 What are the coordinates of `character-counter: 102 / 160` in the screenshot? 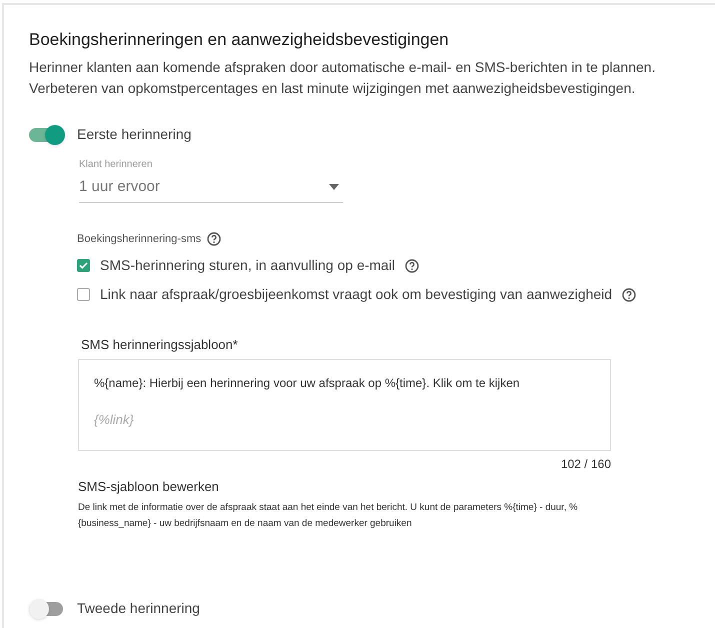 It's located at (585, 464).